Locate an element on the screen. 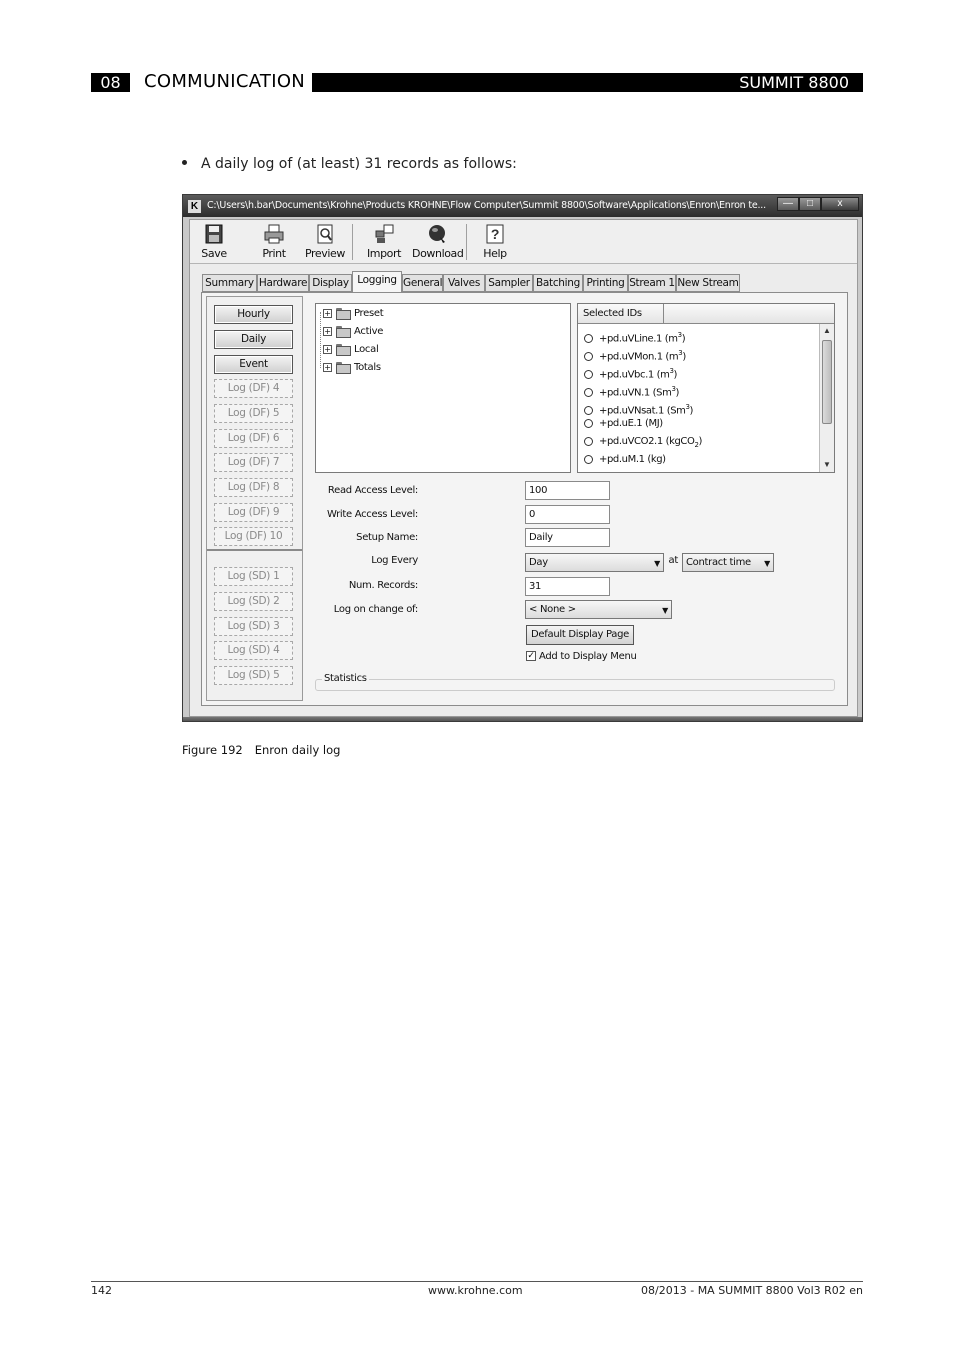 The height and width of the screenshot is (1350, 954). scroll-down-icon: ▼ is located at coordinates (827, 465).